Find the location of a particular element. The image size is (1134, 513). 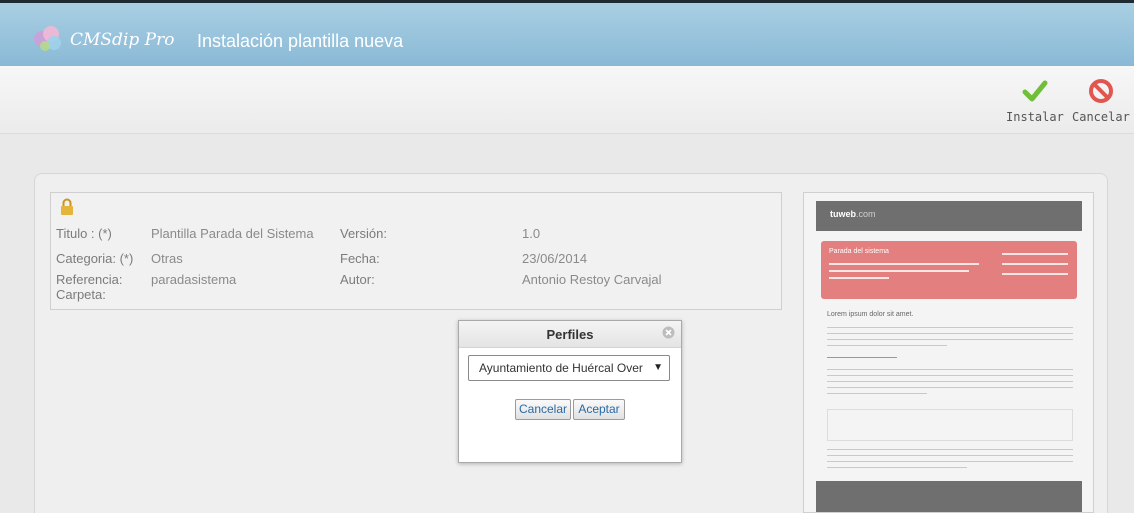

carpeta-label: Carpeta: is located at coordinates (81, 294).